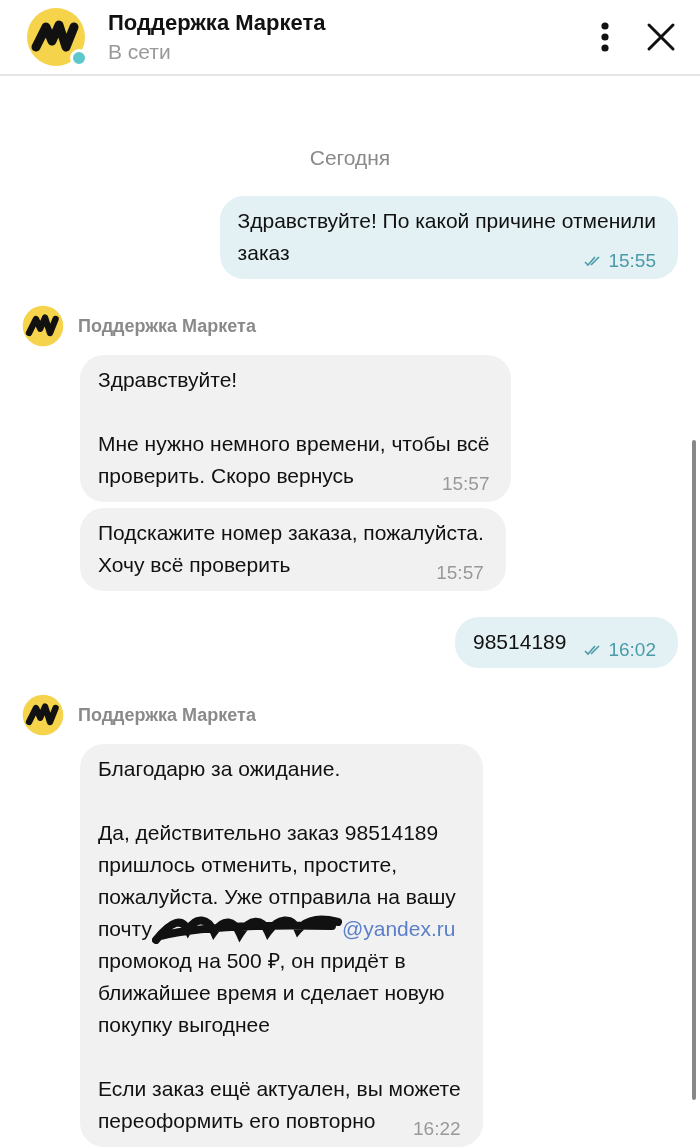 The width and height of the screenshot is (700, 1148). Describe the element at coordinates (293, 549) in the screenshot. I see `incoming-message: Подскажите номер заказа, пожалуйста. Хочу всё проверить 15:57` at that location.